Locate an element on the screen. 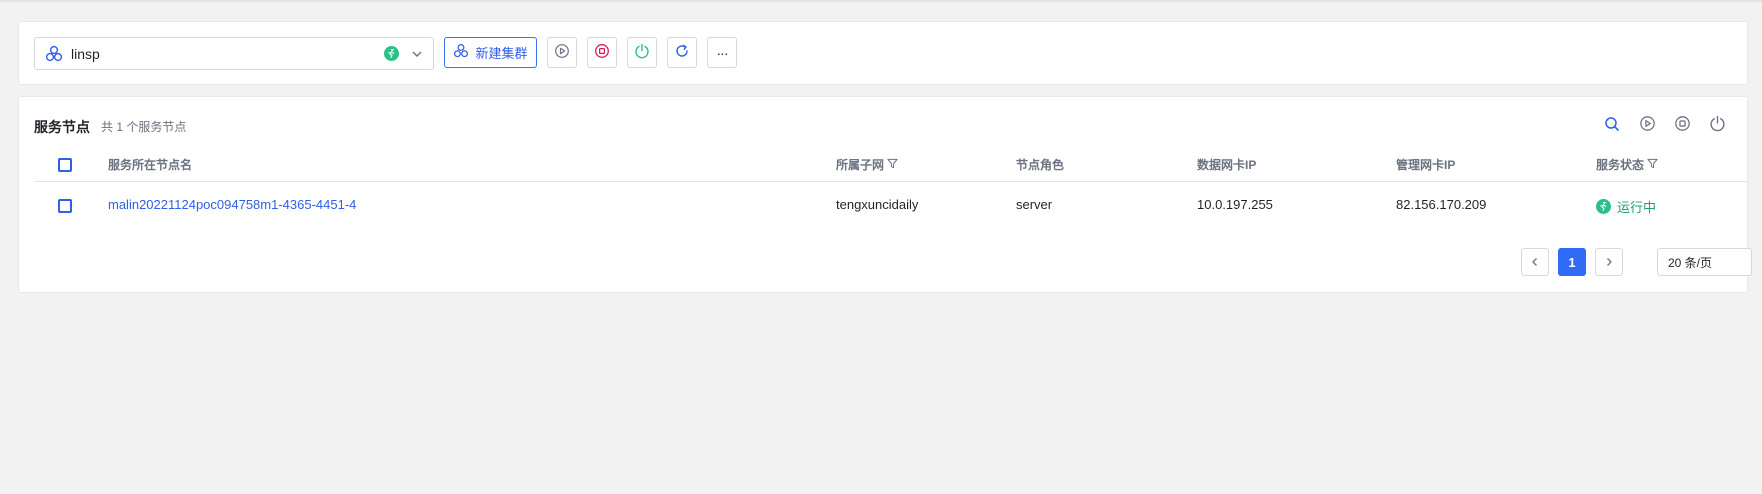 The width and height of the screenshot is (1762, 494). top-shadow is located at coordinates (881, 1).